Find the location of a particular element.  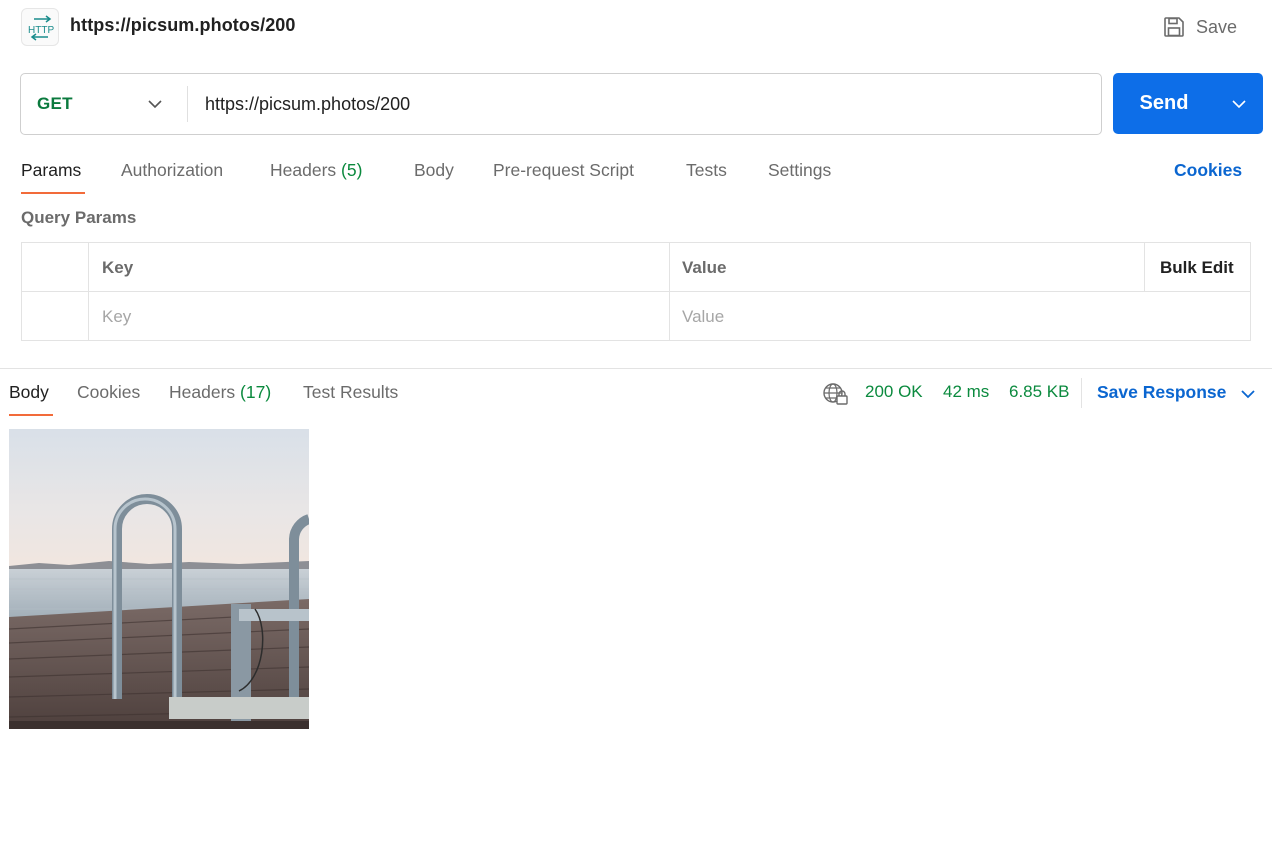

send-button-group: Send is located at coordinates (1188, 103).